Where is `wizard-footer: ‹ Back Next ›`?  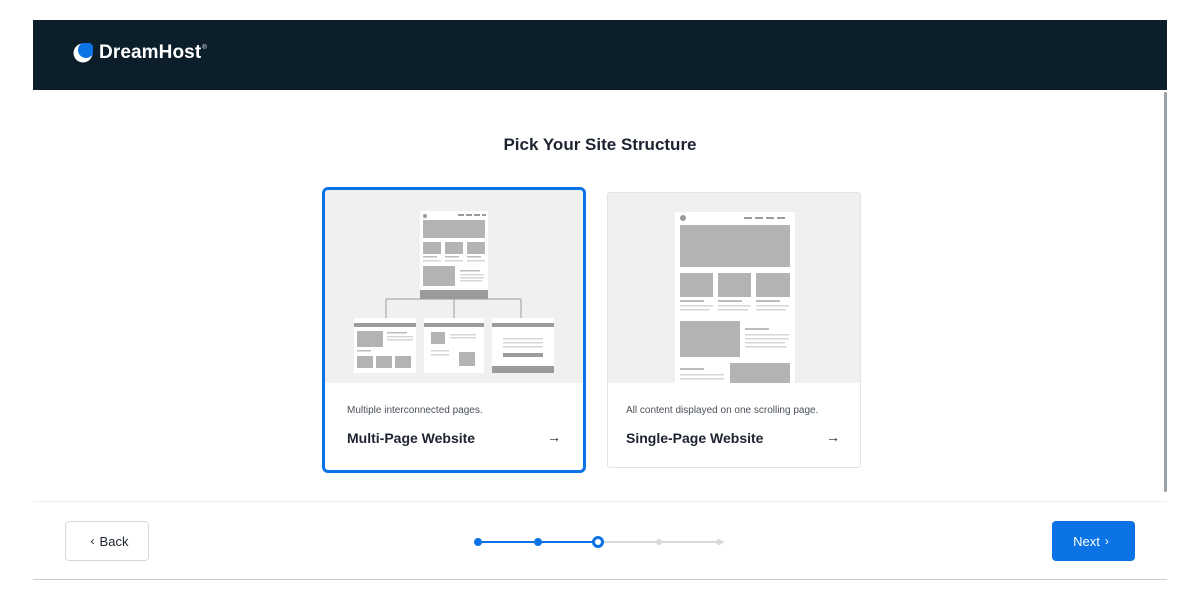 wizard-footer: ‹ Back Next › is located at coordinates (600, 540).